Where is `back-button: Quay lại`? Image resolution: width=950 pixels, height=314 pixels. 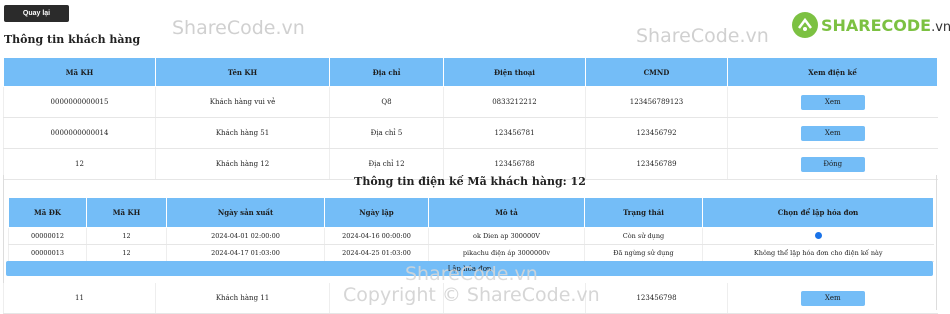
back-button: Quay lại is located at coordinates (36, 13).